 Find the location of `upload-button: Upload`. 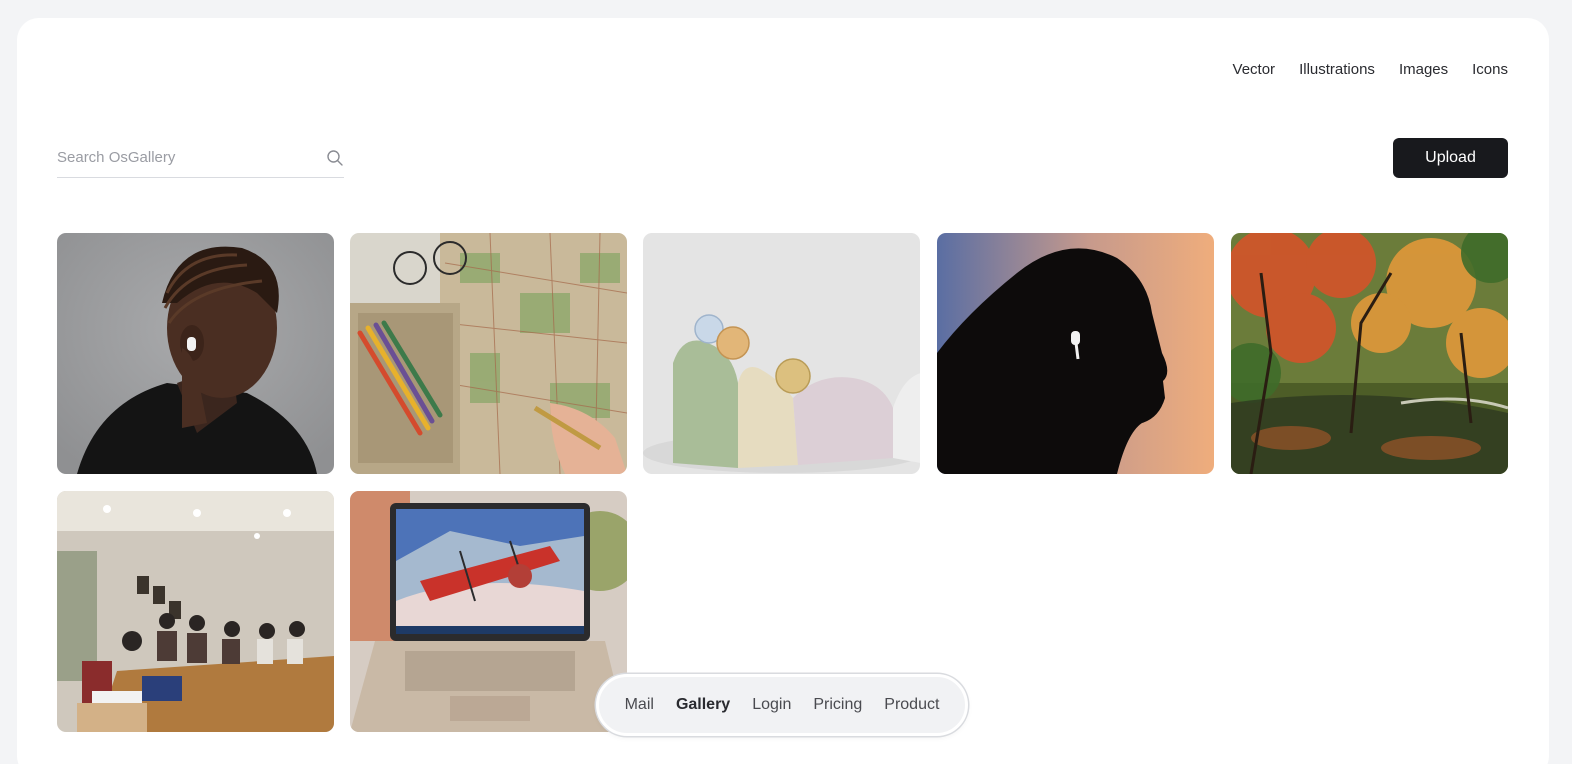

upload-button: Upload is located at coordinates (1450, 158).